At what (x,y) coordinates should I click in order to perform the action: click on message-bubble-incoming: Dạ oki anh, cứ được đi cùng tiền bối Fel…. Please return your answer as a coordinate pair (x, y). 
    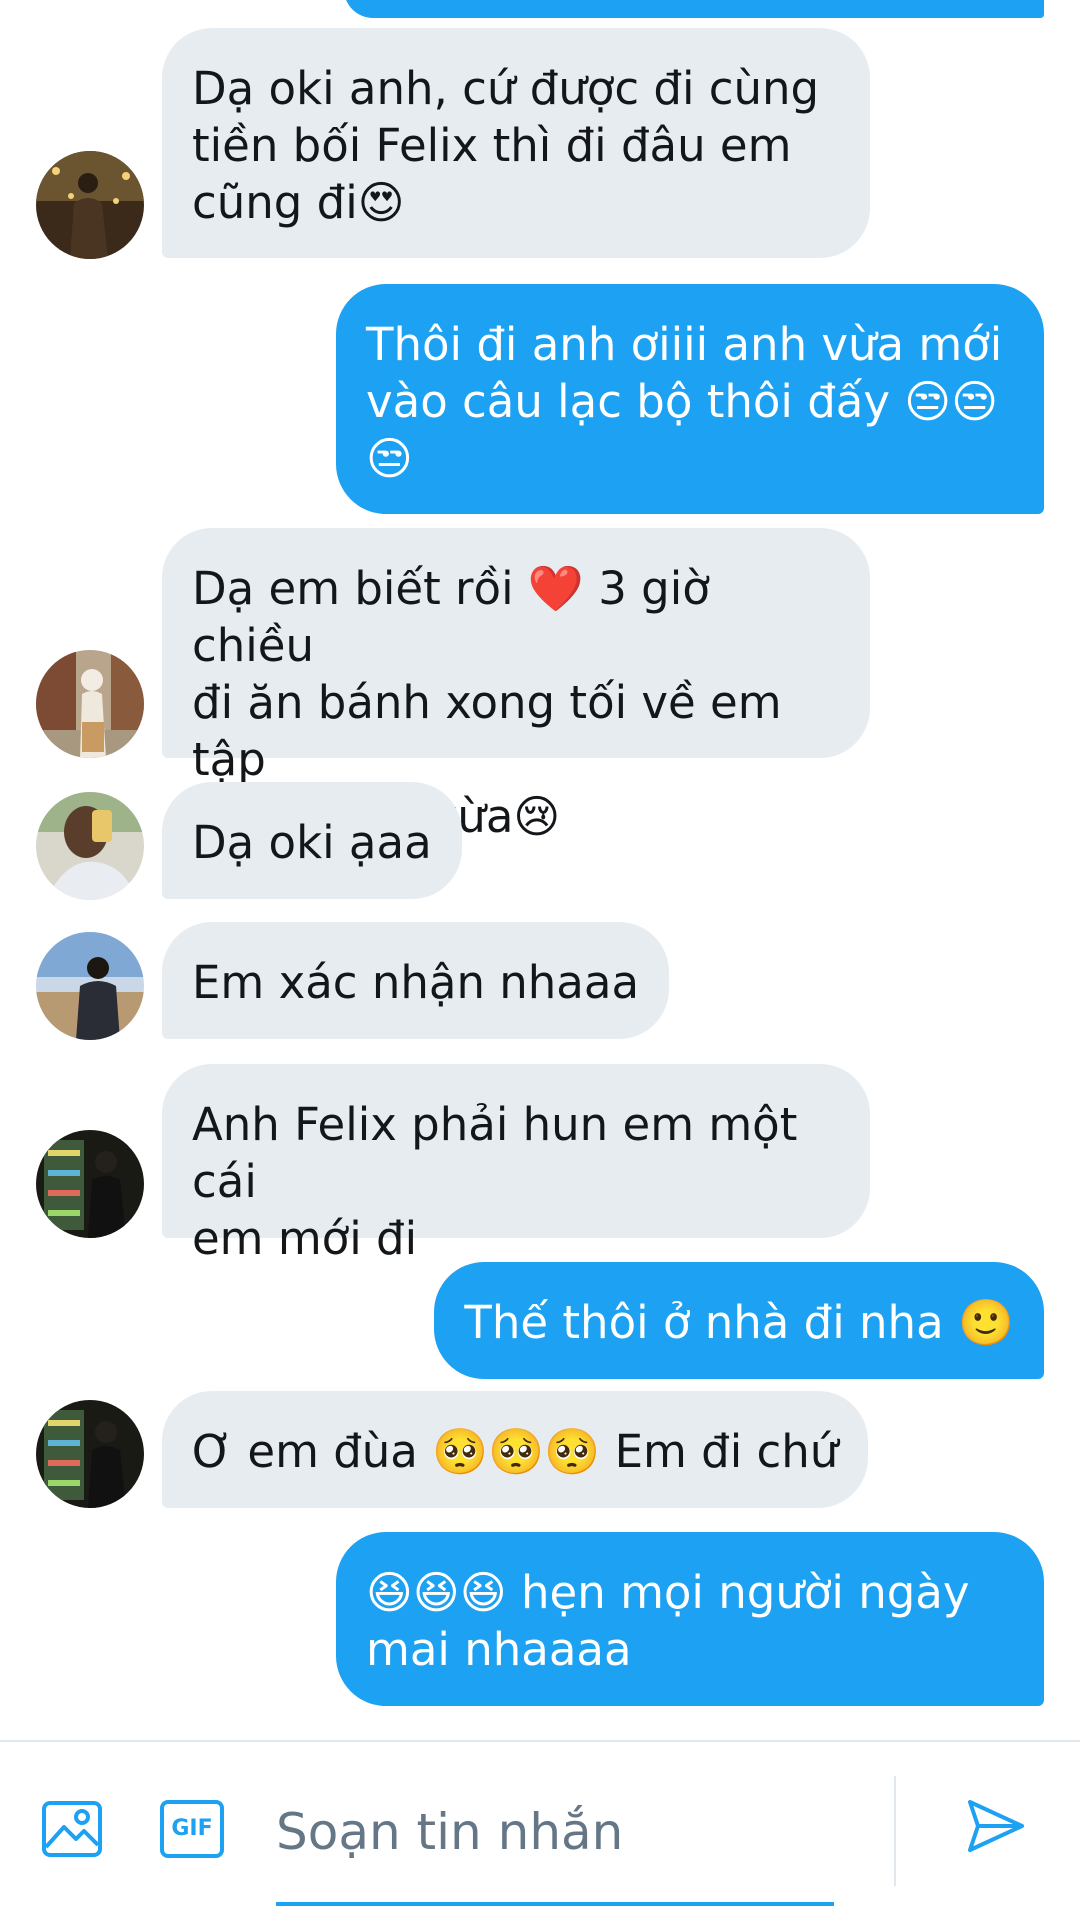
    Looking at the image, I should click on (516, 143).